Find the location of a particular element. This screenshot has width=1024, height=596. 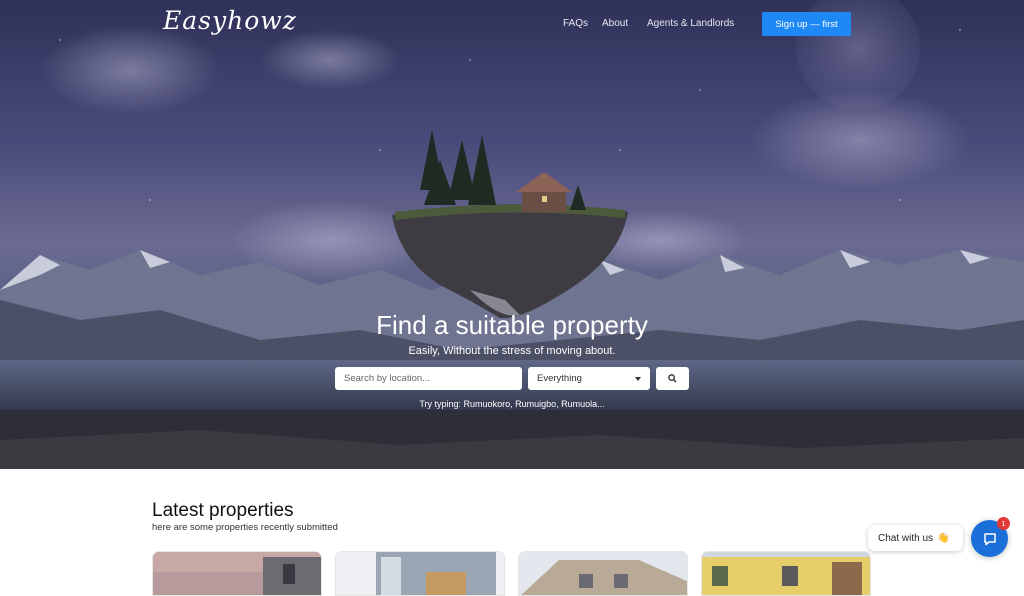

location-search-input is located at coordinates (428, 378).